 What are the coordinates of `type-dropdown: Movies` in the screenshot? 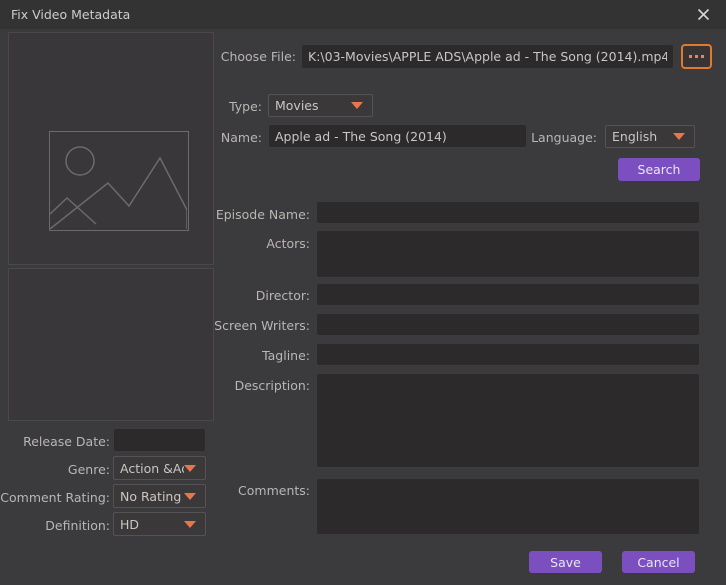 It's located at (320, 105).